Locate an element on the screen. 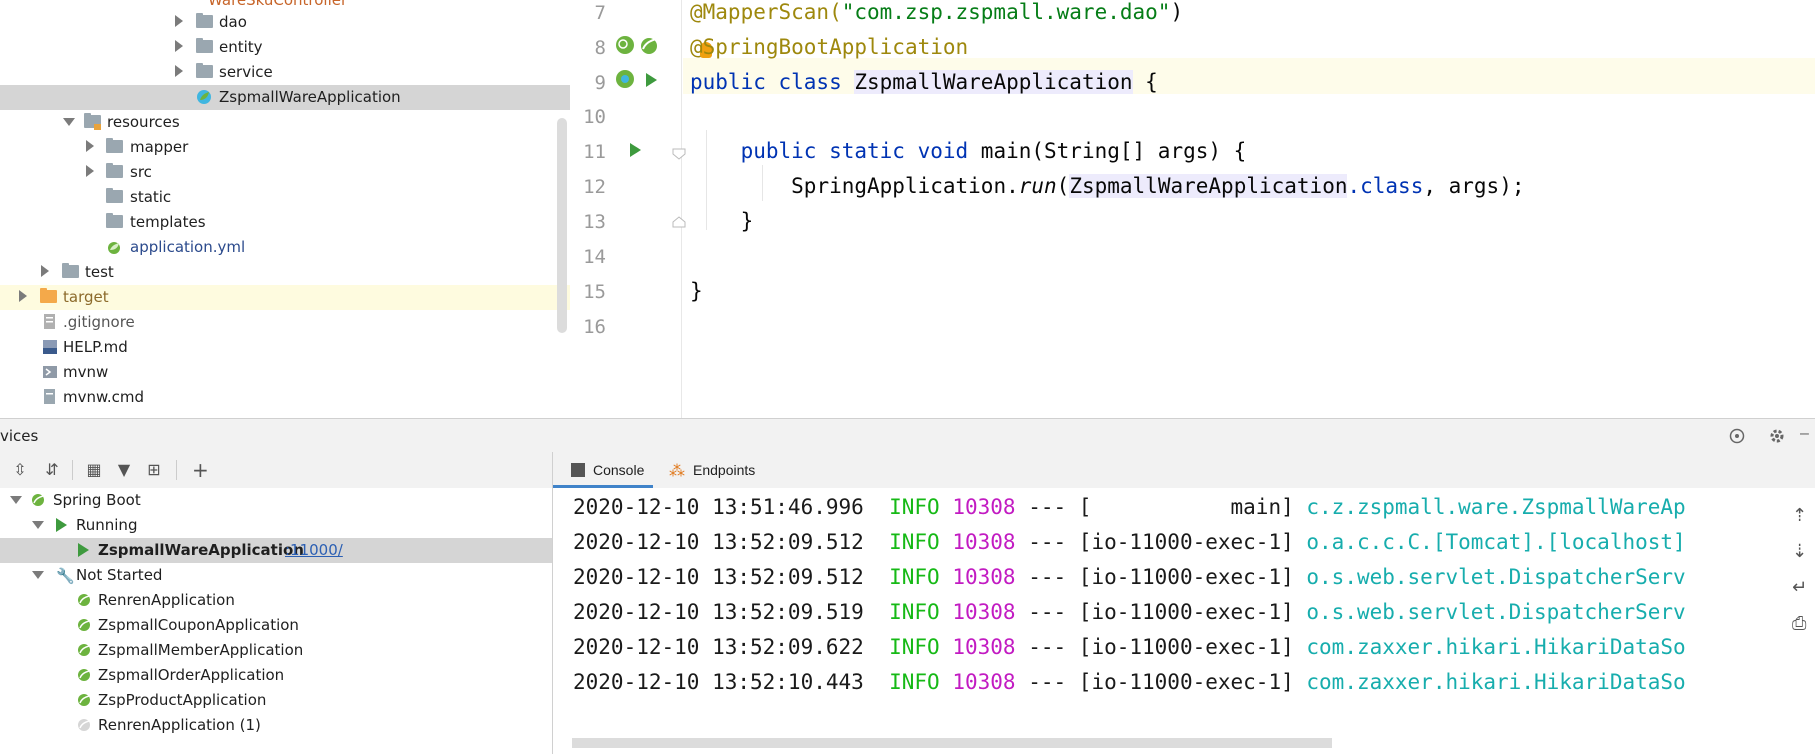  gitignore-file-icon is located at coordinates (49, 321).